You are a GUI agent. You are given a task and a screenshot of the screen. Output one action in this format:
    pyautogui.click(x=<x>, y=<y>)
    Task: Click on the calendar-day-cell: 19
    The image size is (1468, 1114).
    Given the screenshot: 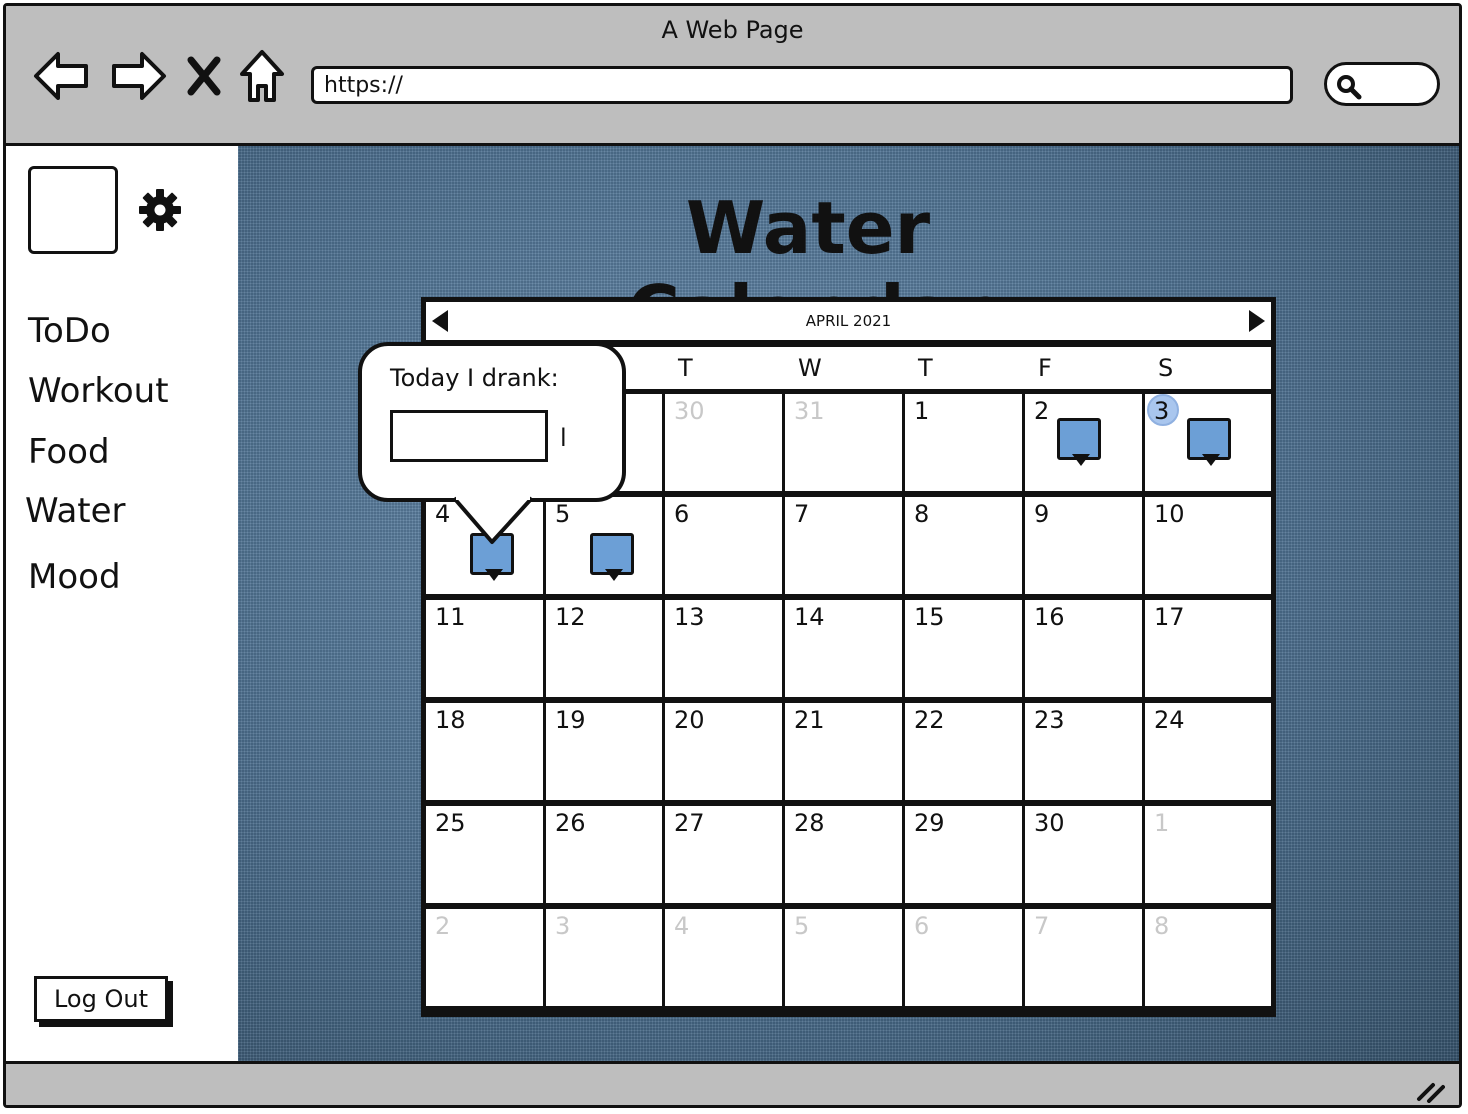 What is the action you would take?
    pyautogui.click(x=604, y=751)
    